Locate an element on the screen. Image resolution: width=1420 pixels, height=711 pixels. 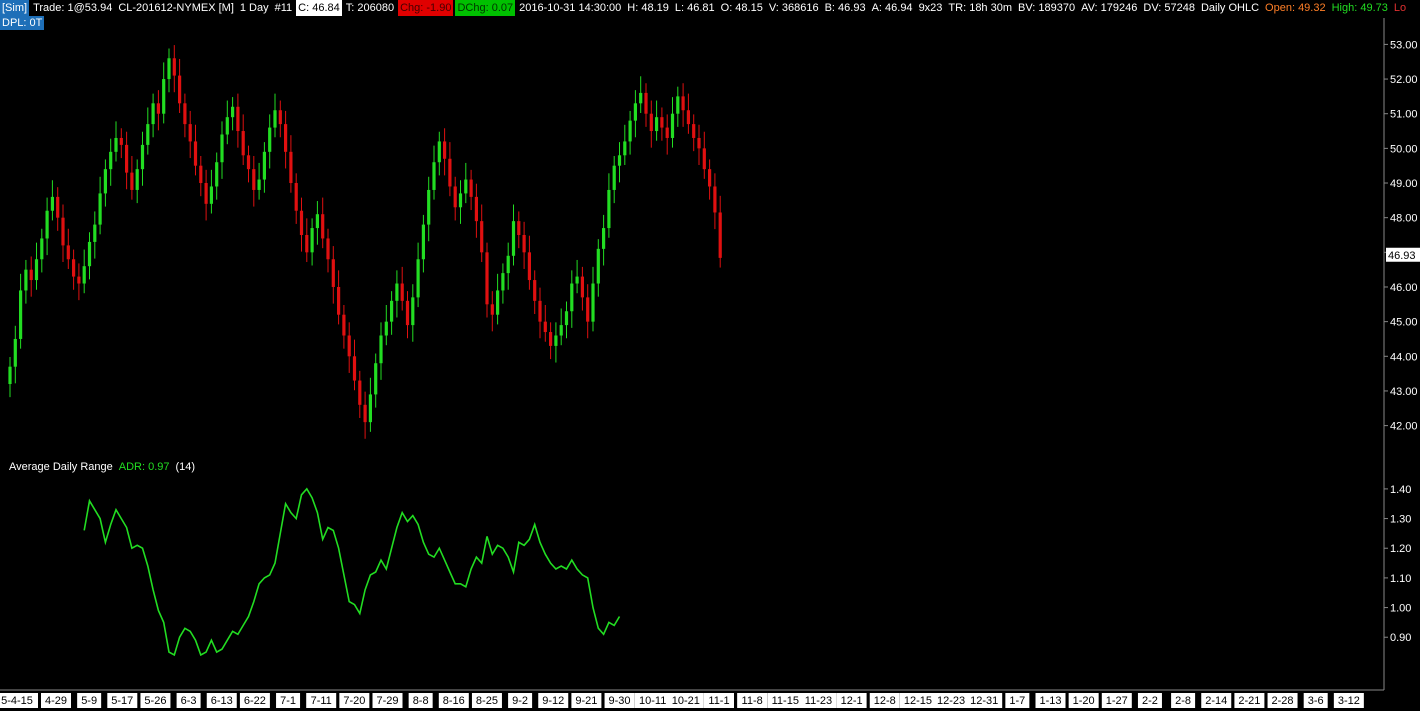
change-value: Chg: -1.90 is located at coordinates (426, 8).